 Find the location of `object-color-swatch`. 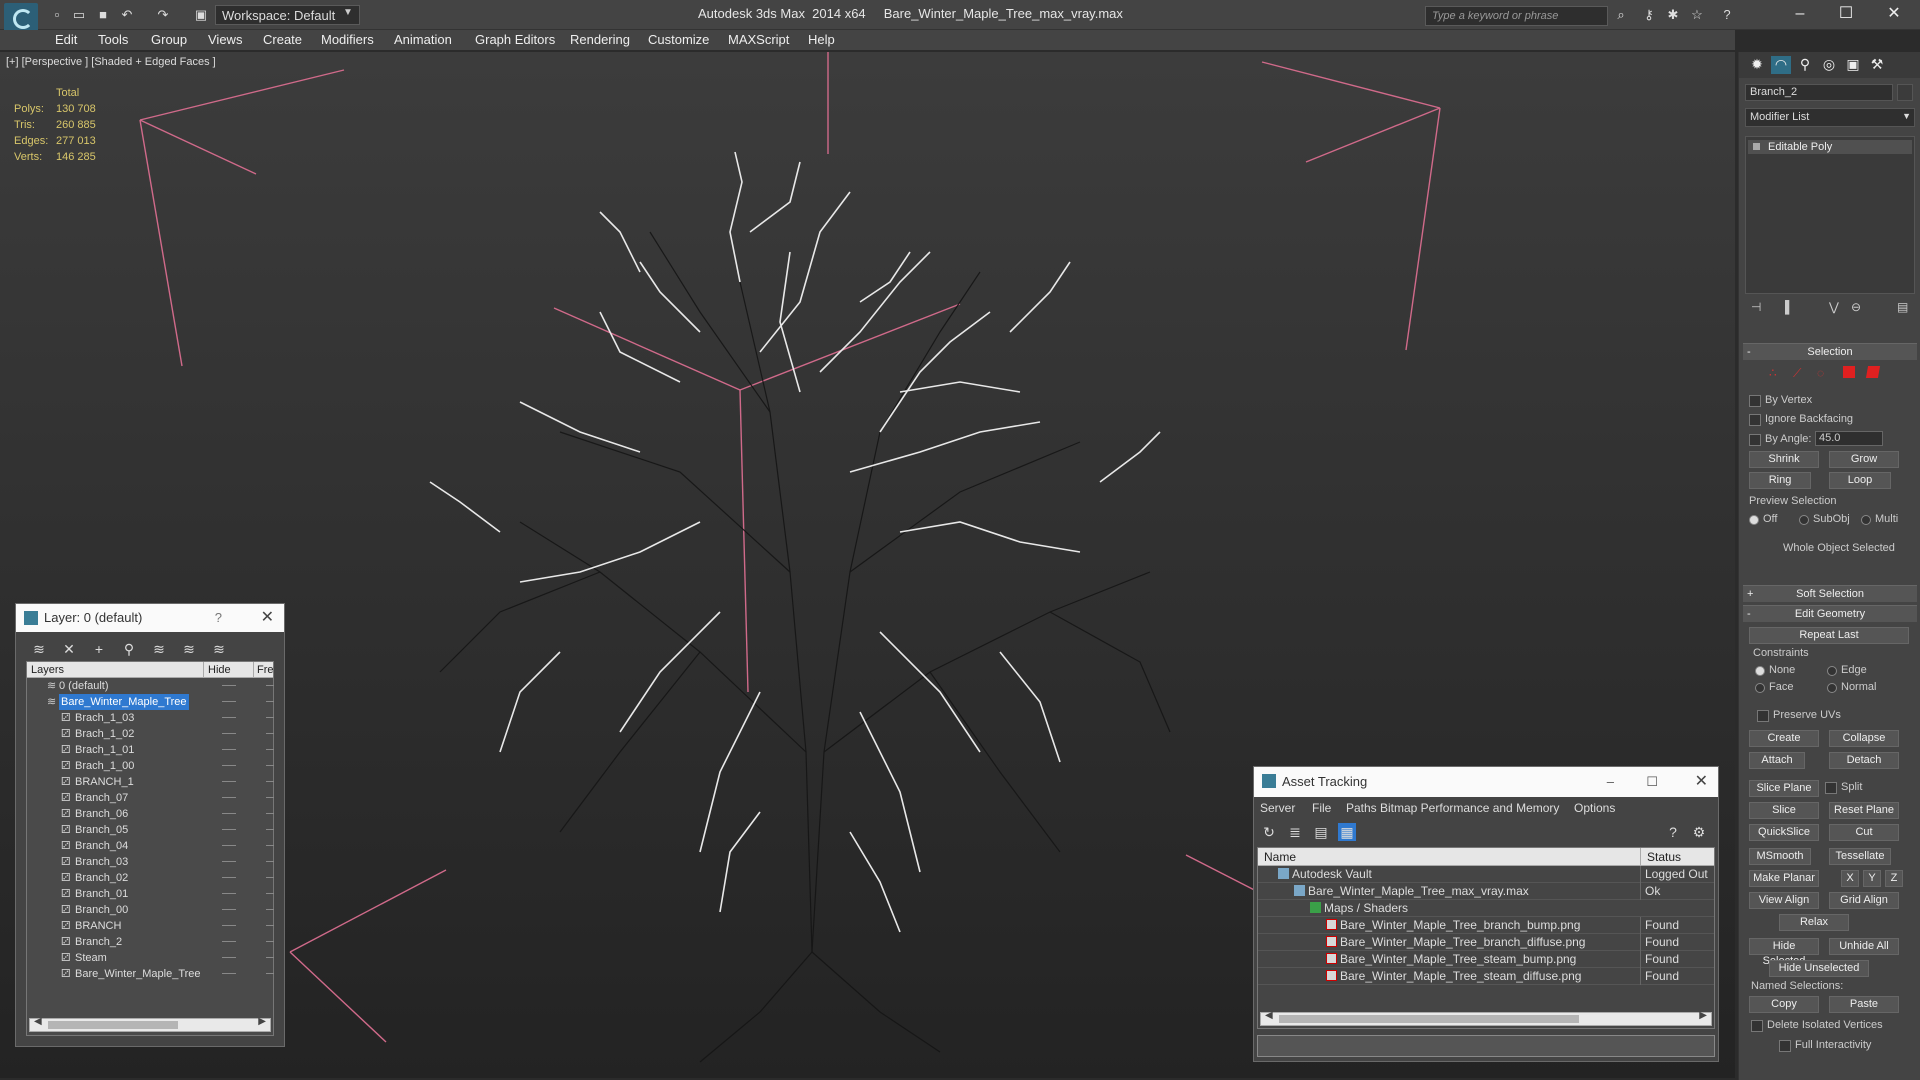

object-color-swatch is located at coordinates (1905, 92).